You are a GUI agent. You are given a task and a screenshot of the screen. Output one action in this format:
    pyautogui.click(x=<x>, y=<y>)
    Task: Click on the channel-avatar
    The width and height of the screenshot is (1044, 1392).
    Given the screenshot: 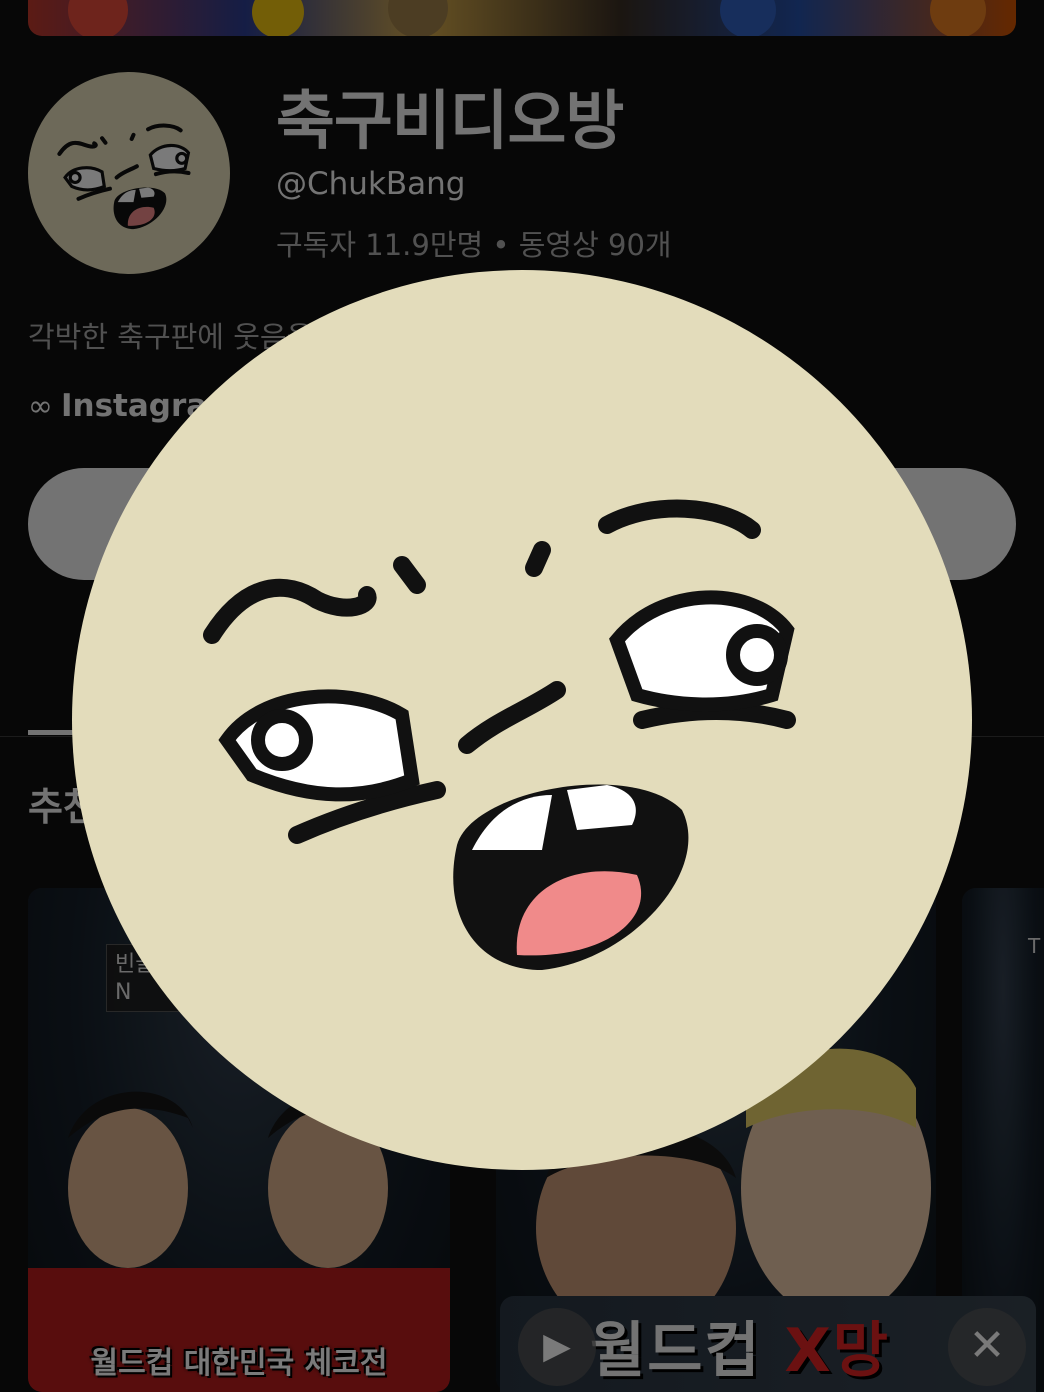 What is the action you would take?
    pyautogui.click(x=129, y=173)
    